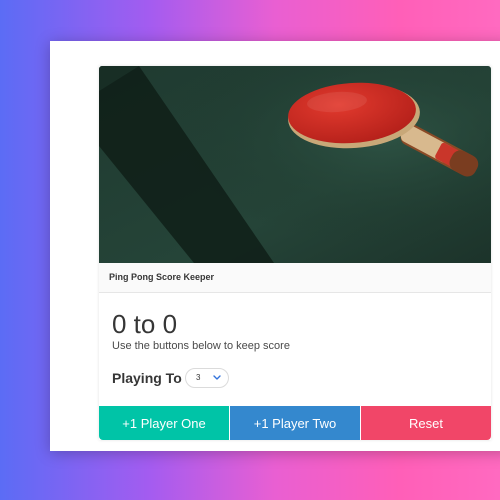 This screenshot has height=500, width=500. Describe the element at coordinates (217, 377) in the screenshot. I see `chevron-down-icon` at that location.